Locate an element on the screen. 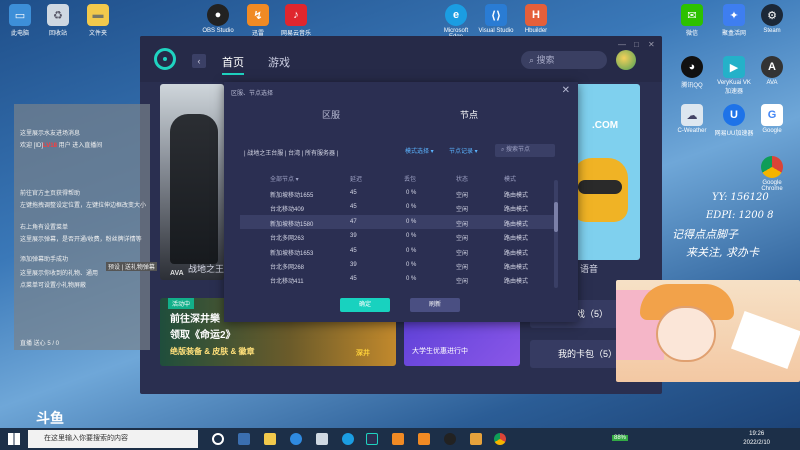  desktop-icon-chrome: Google Chrome is located at coordinates (772, 174).